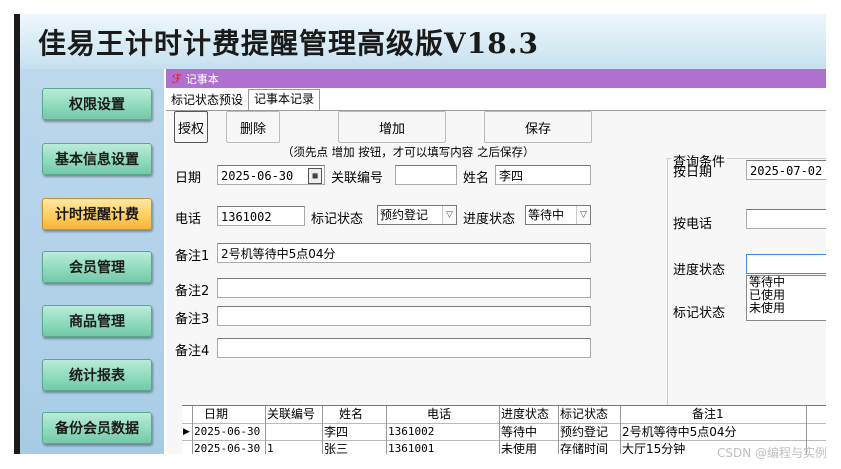 This screenshot has height=469, width=841. Describe the element at coordinates (294, 414) in the screenshot. I see `column-header: 关联编号` at that location.